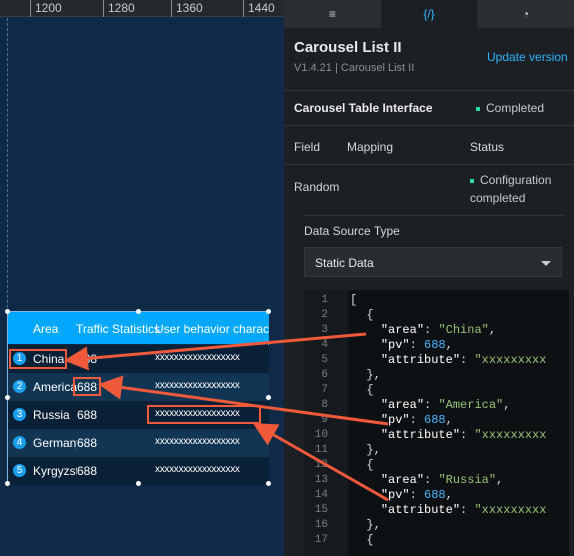  I want to click on config-status: Configuration completed, so click(511, 189).